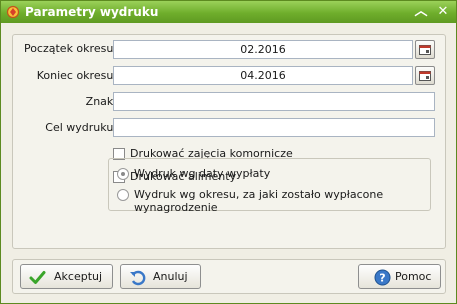 This screenshot has width=457, height=304. Describe the element at coordinates (70, 48) in the screenshot. I see `start-period-label: Początek okresu:` at that location.